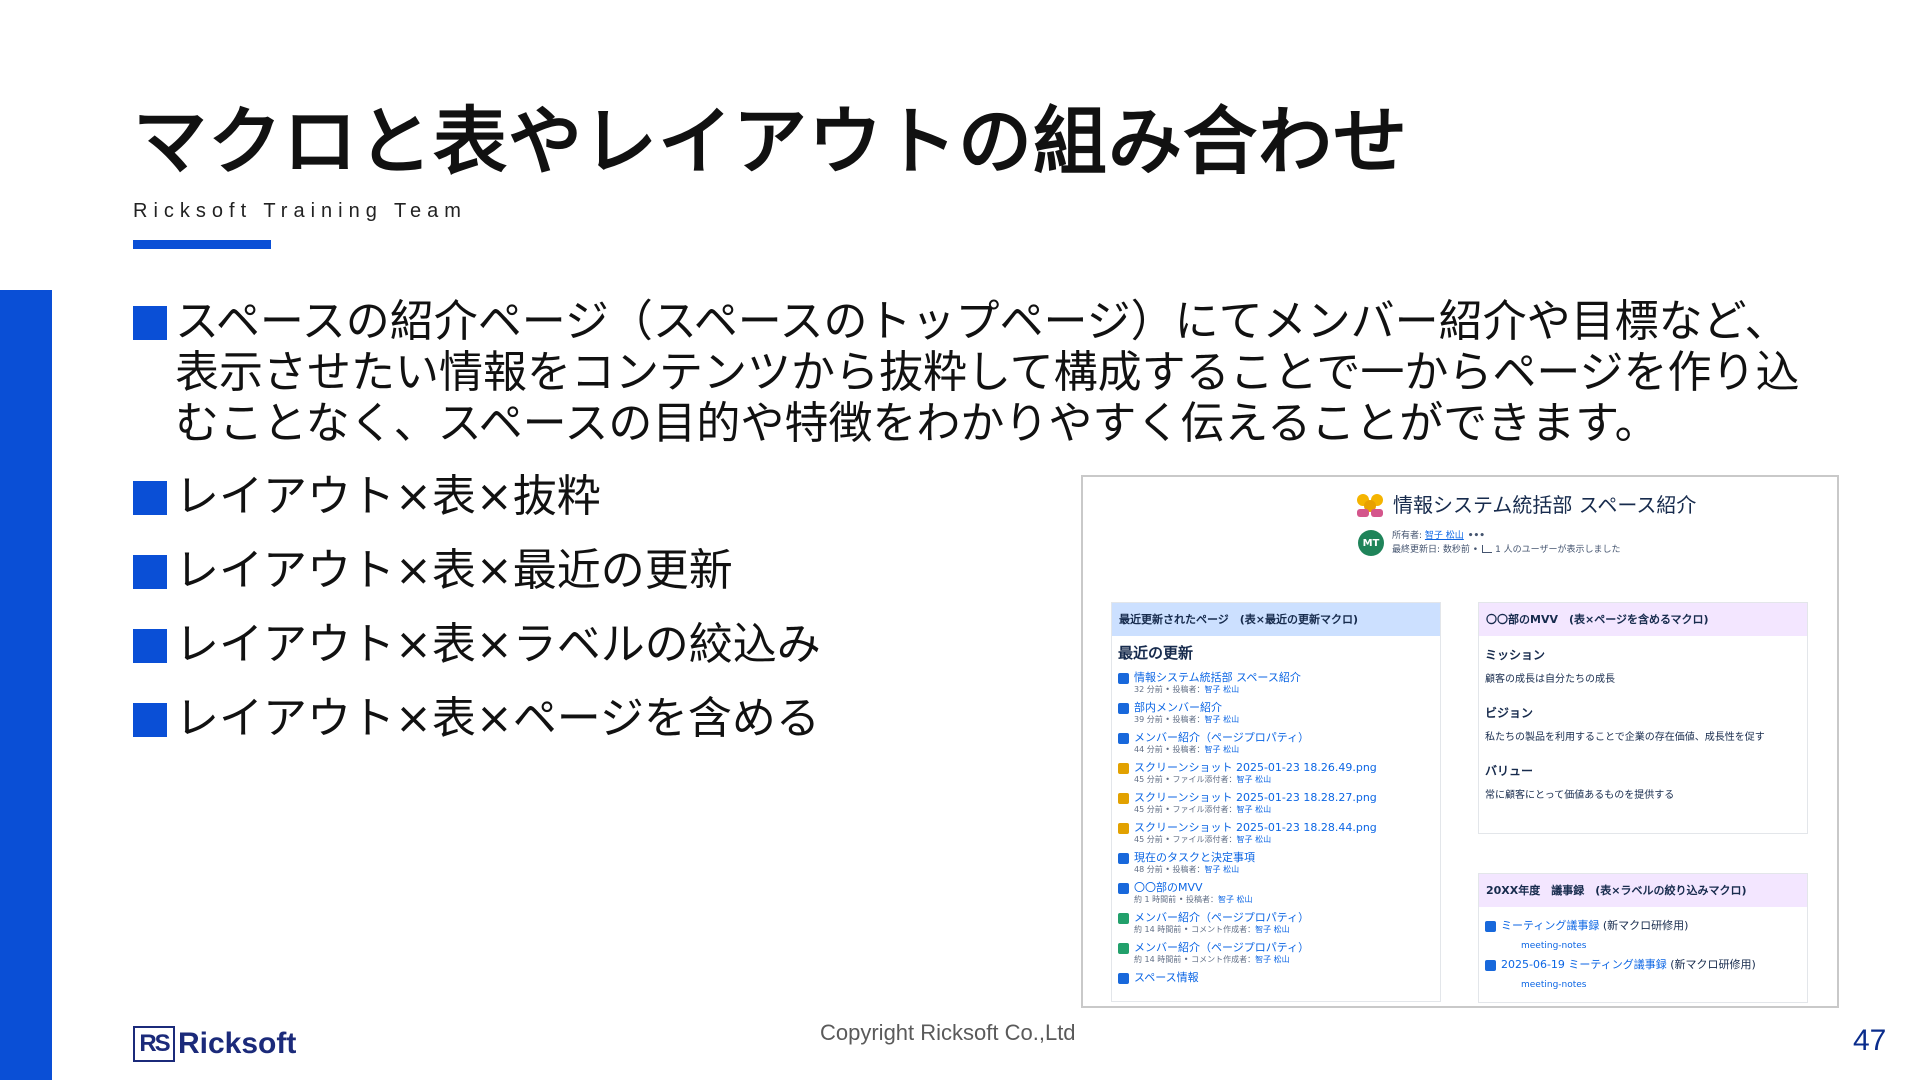  Describe the element at coordinates (1284, 749) in the screenshot. I see `recent-item-meta: 44 分前 • 投稿者：智子 松山` at that location.